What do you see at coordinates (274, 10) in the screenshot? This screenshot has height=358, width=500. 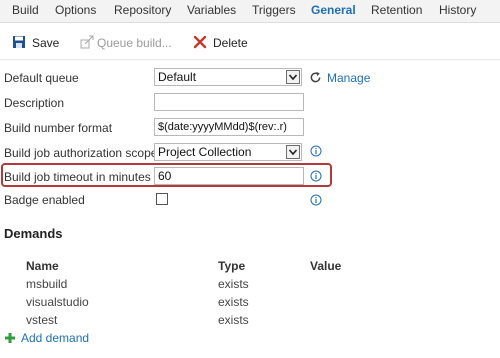 I see `tab-triggers: Triggers` at bounding box center [274, 10].